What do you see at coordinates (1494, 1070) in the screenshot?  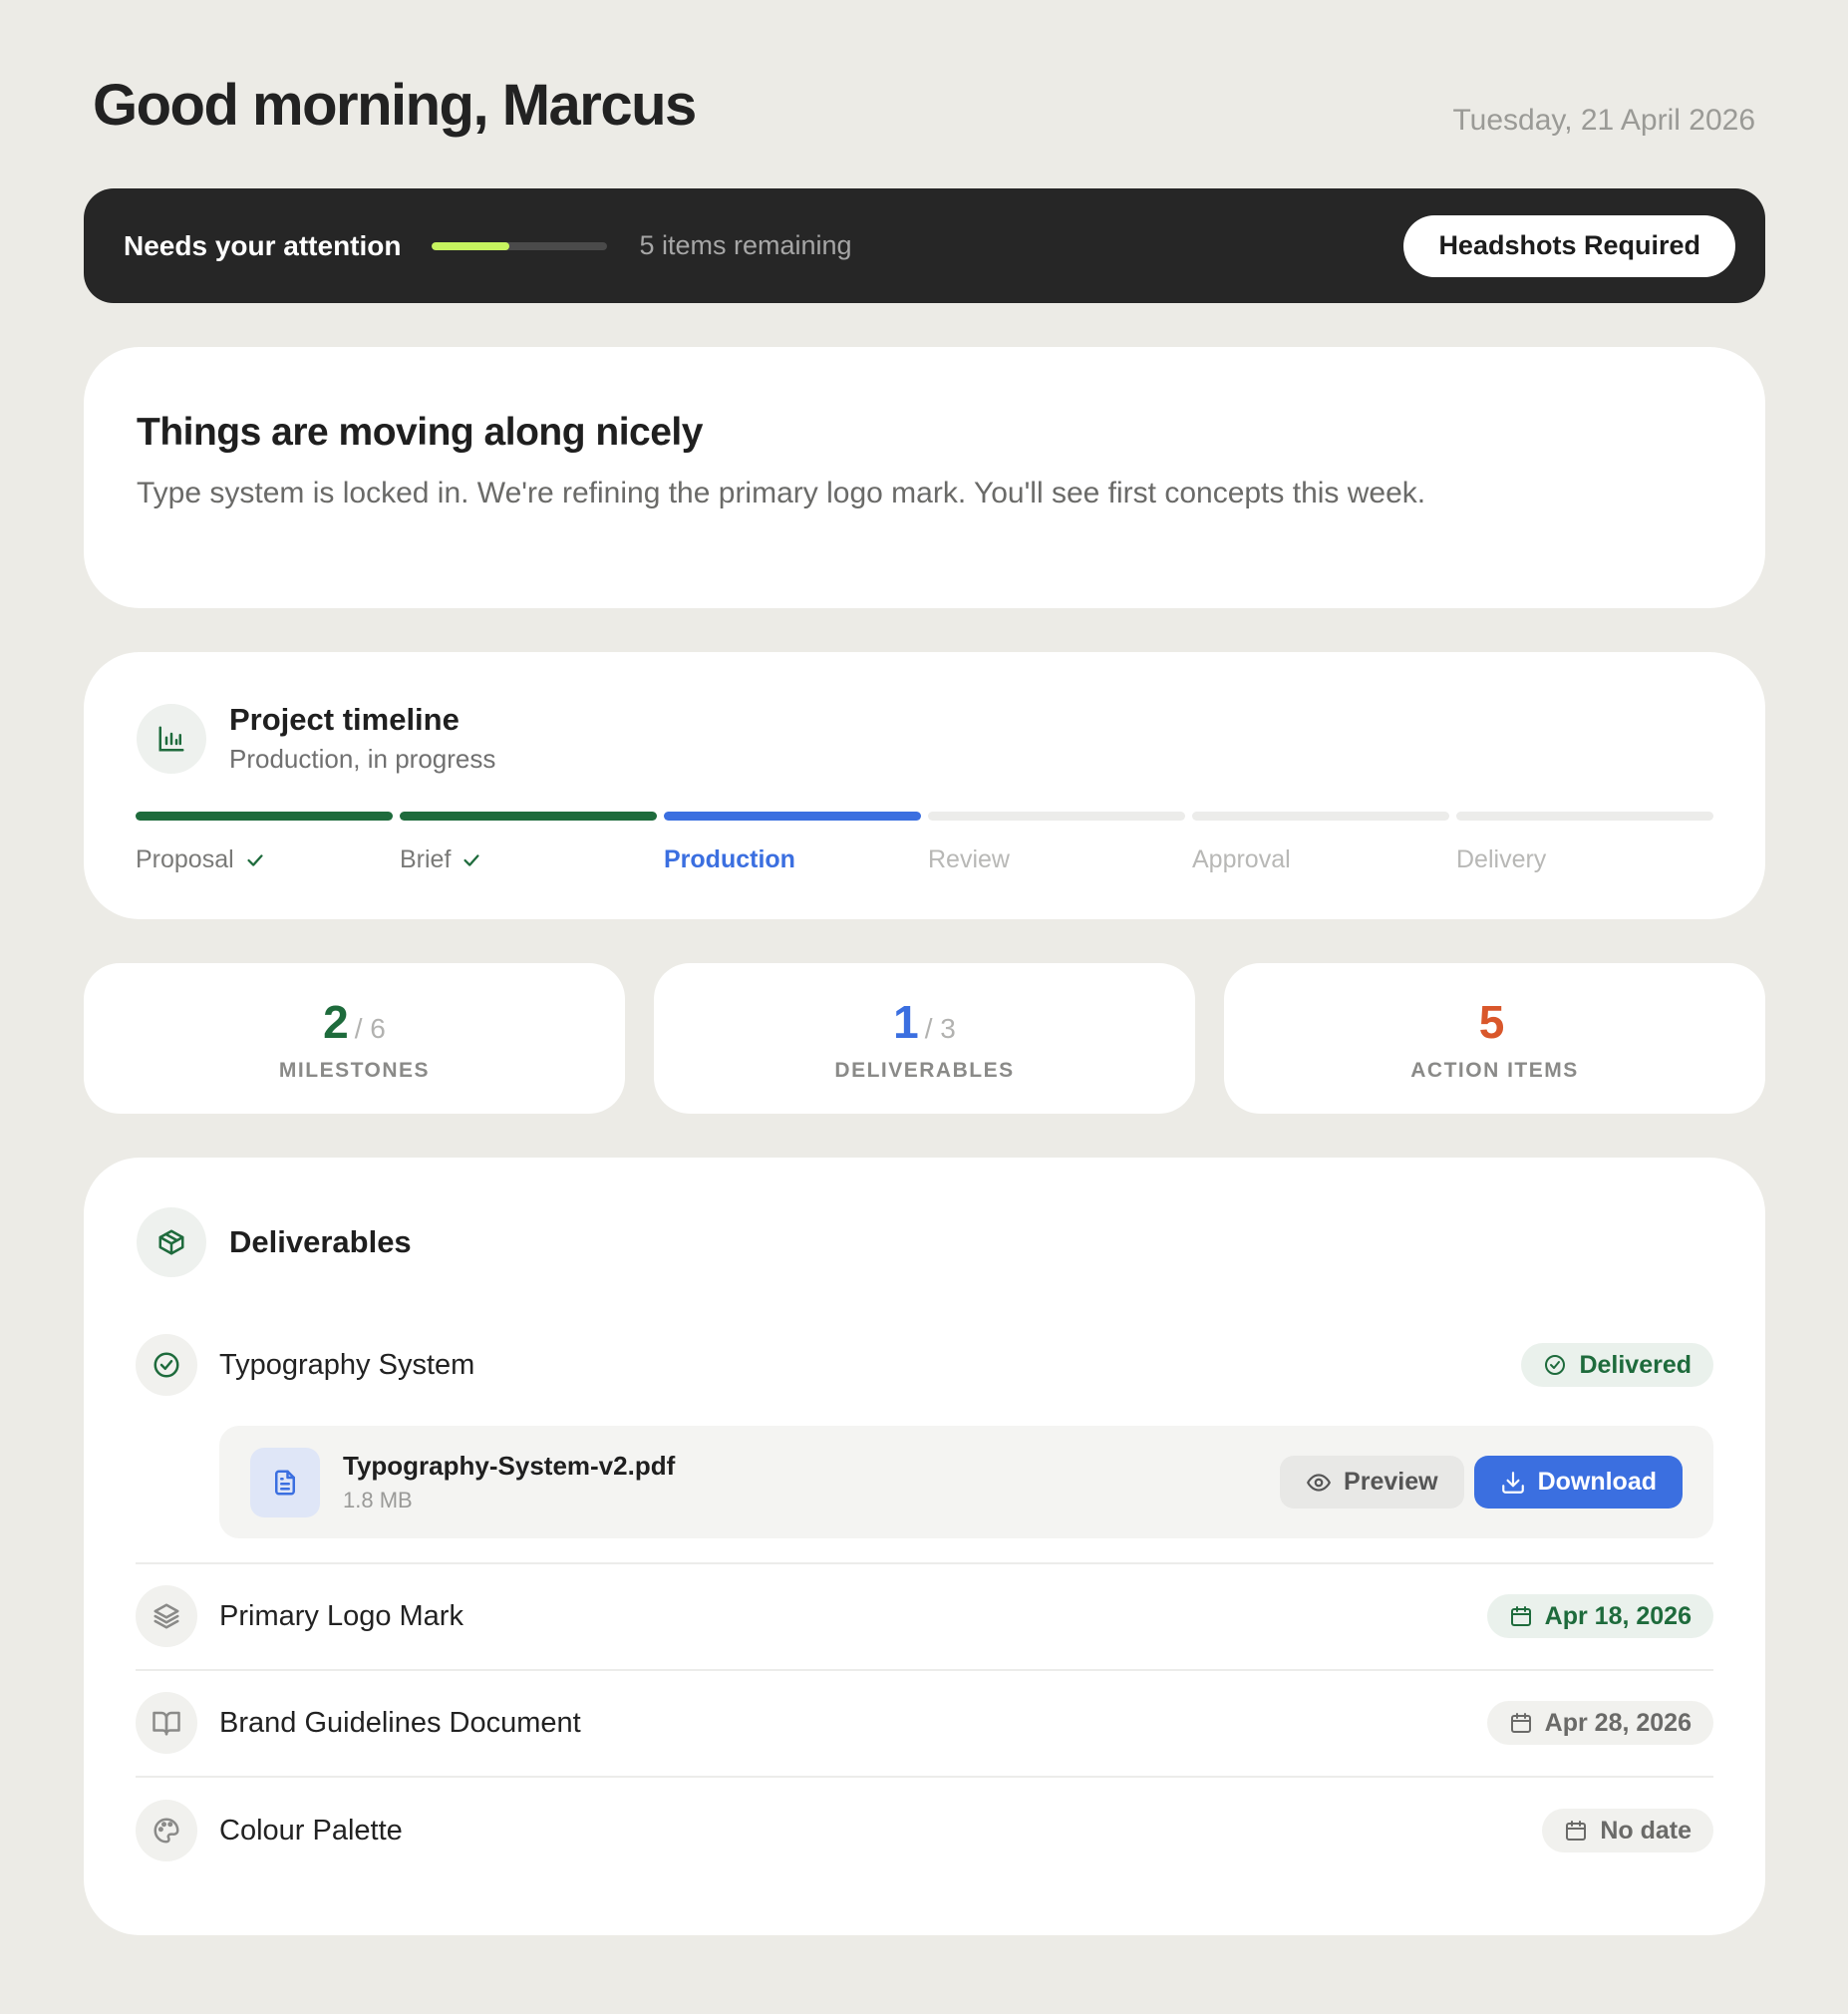 I see `stat-label: ACTION ITEMS` at bounding box center [1494, 1070].